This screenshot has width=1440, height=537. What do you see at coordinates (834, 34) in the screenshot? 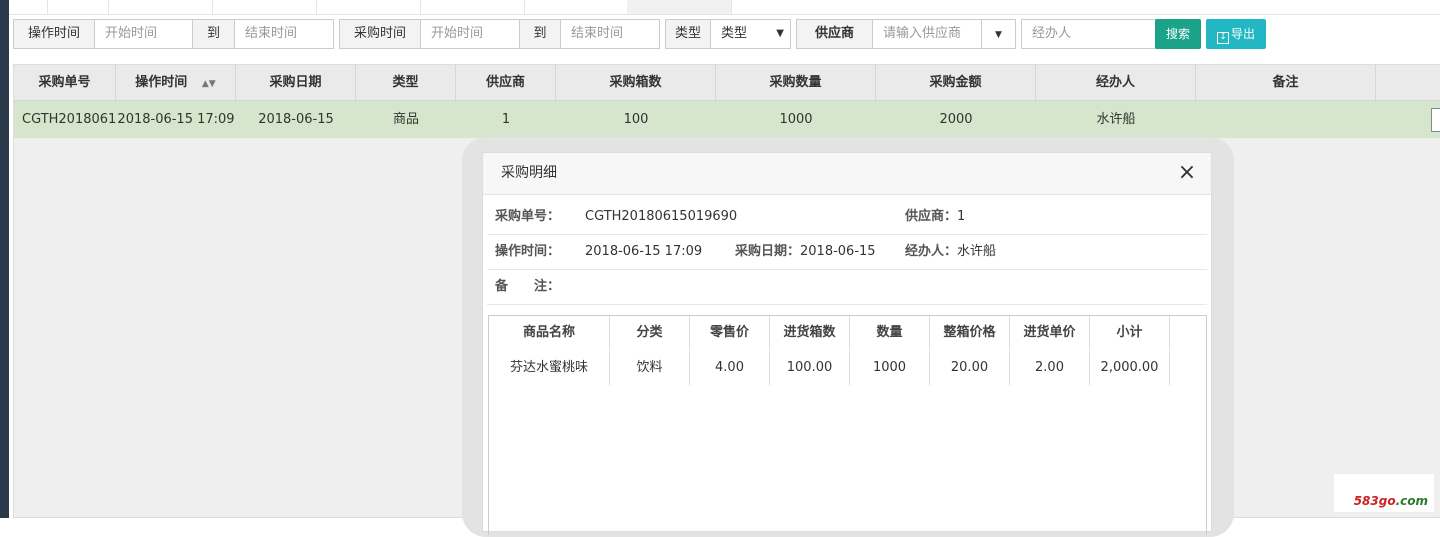
I see `supplier-label: 供应商` at bounding box center [834, 34].